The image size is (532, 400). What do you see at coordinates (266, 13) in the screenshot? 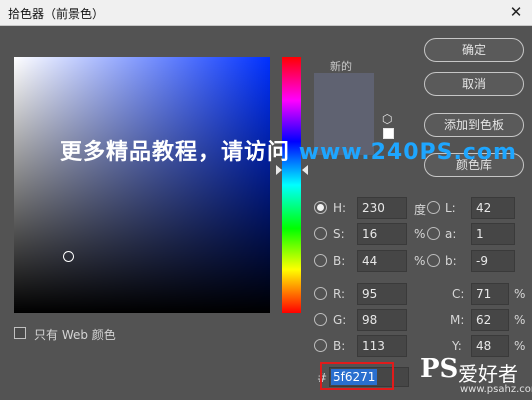
I see `title-bar: 拾色器（前景色） ✕` at bounding box center [266, 13].